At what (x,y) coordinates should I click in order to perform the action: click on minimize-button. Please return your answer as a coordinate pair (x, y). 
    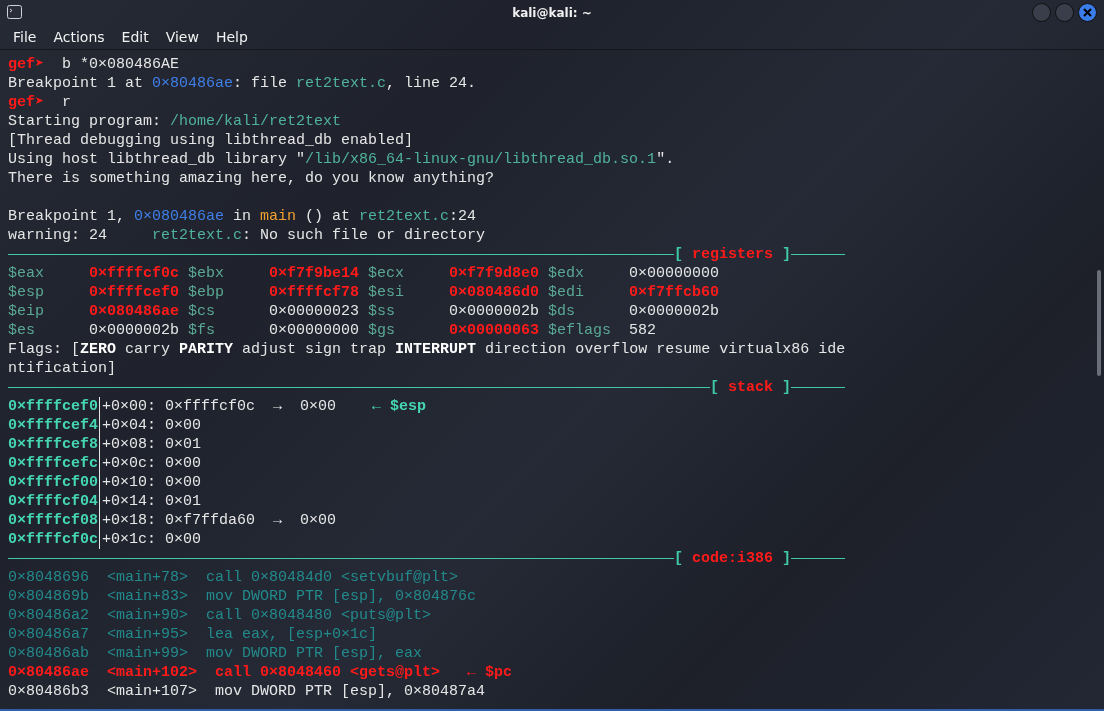
    Looking at the image, I should click on (1041, 12).